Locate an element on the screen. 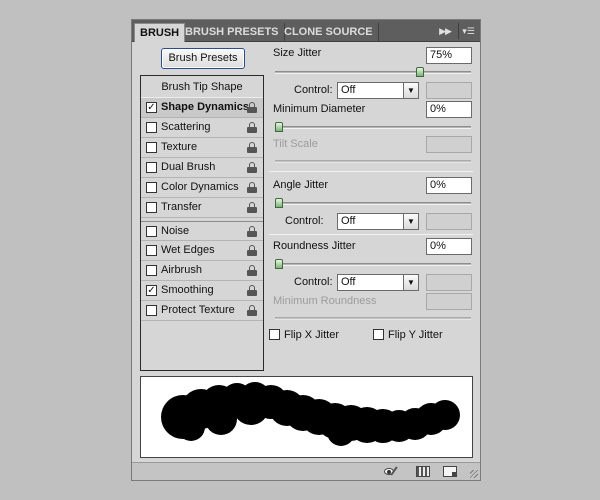 The height and width of the screenshot is (500, 600). sidebar-item-wet-edges: Wet Edges is located at coordinates (202, 251).